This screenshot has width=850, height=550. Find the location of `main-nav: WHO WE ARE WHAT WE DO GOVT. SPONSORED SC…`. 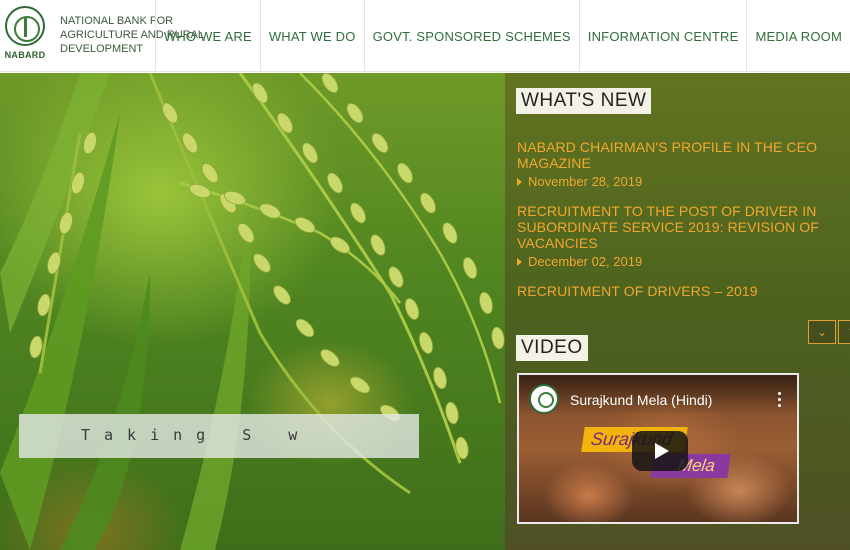

main-nav: WHO WE ARE WHAT WE DO GOVT. SPONSORED SC… is located at coordinates (502, 36).